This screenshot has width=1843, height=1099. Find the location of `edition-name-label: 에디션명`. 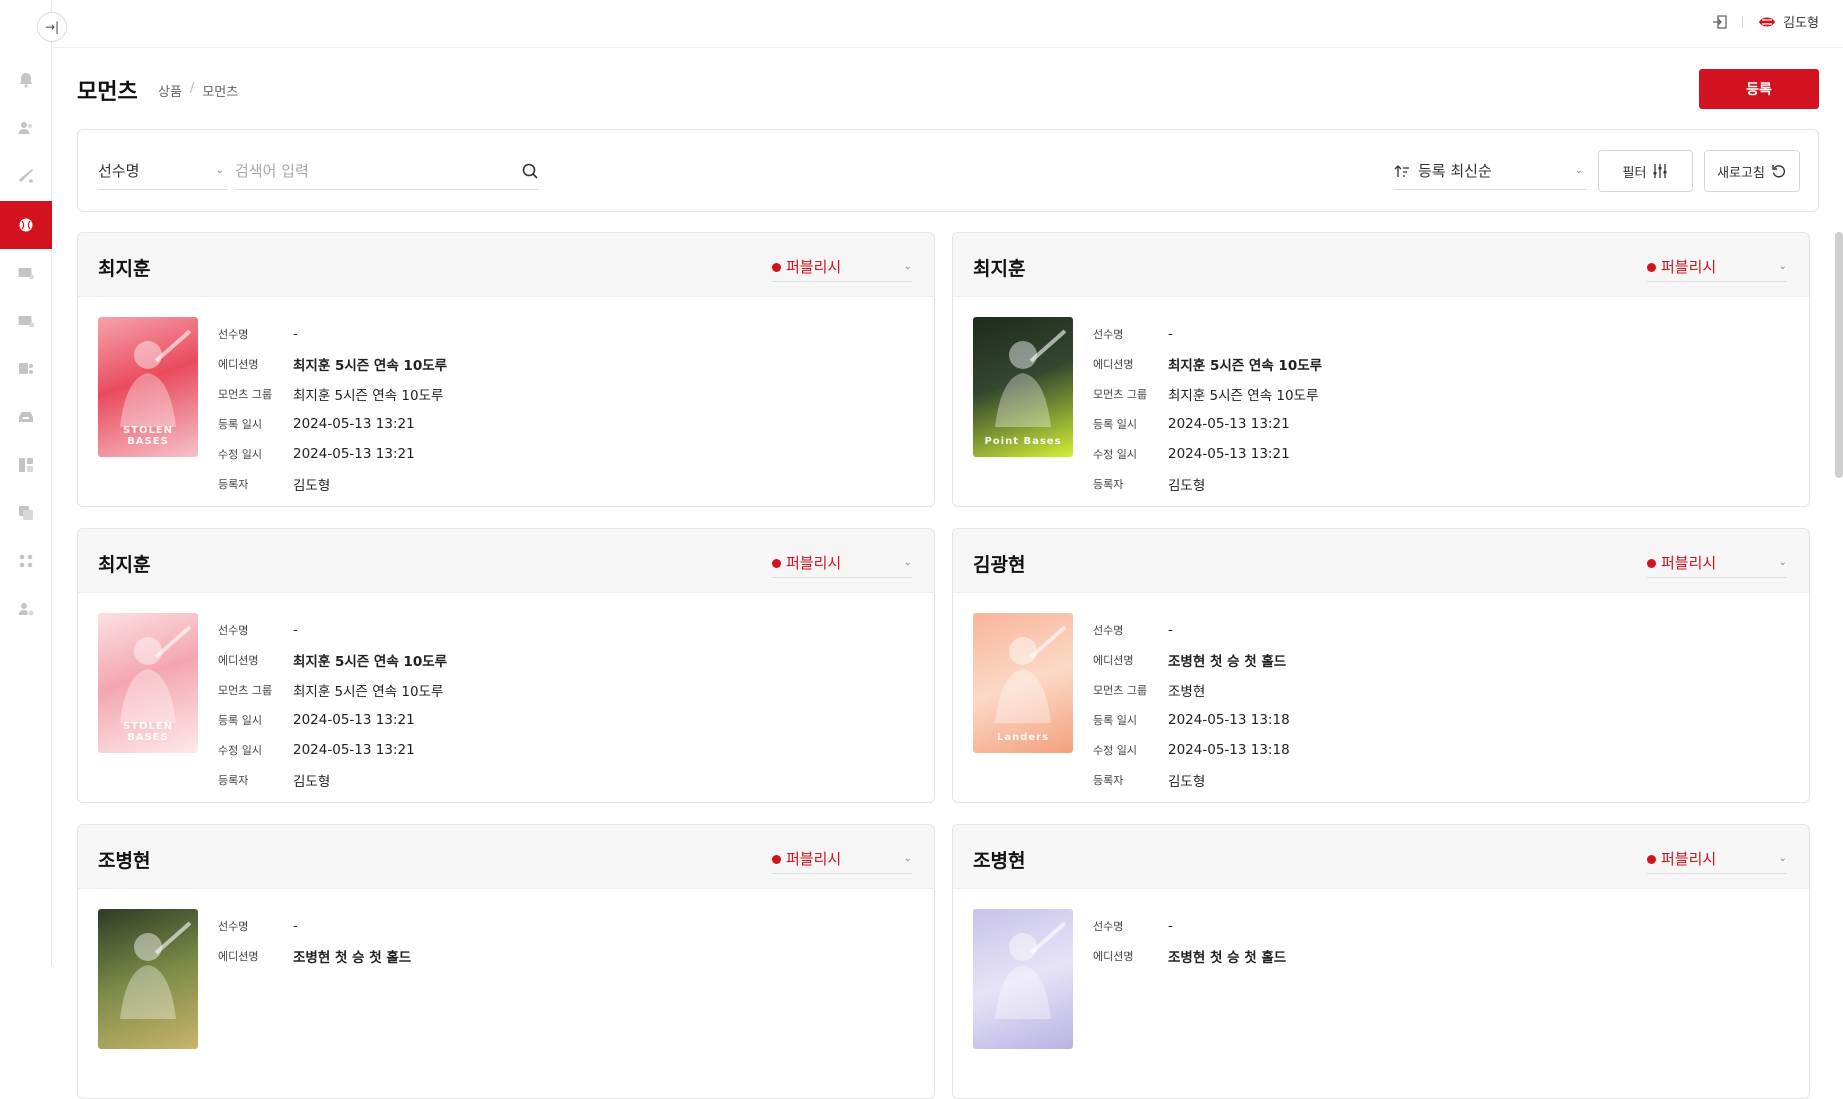

edition-name-label: 에디션명 is located at coordinates (238, 364).